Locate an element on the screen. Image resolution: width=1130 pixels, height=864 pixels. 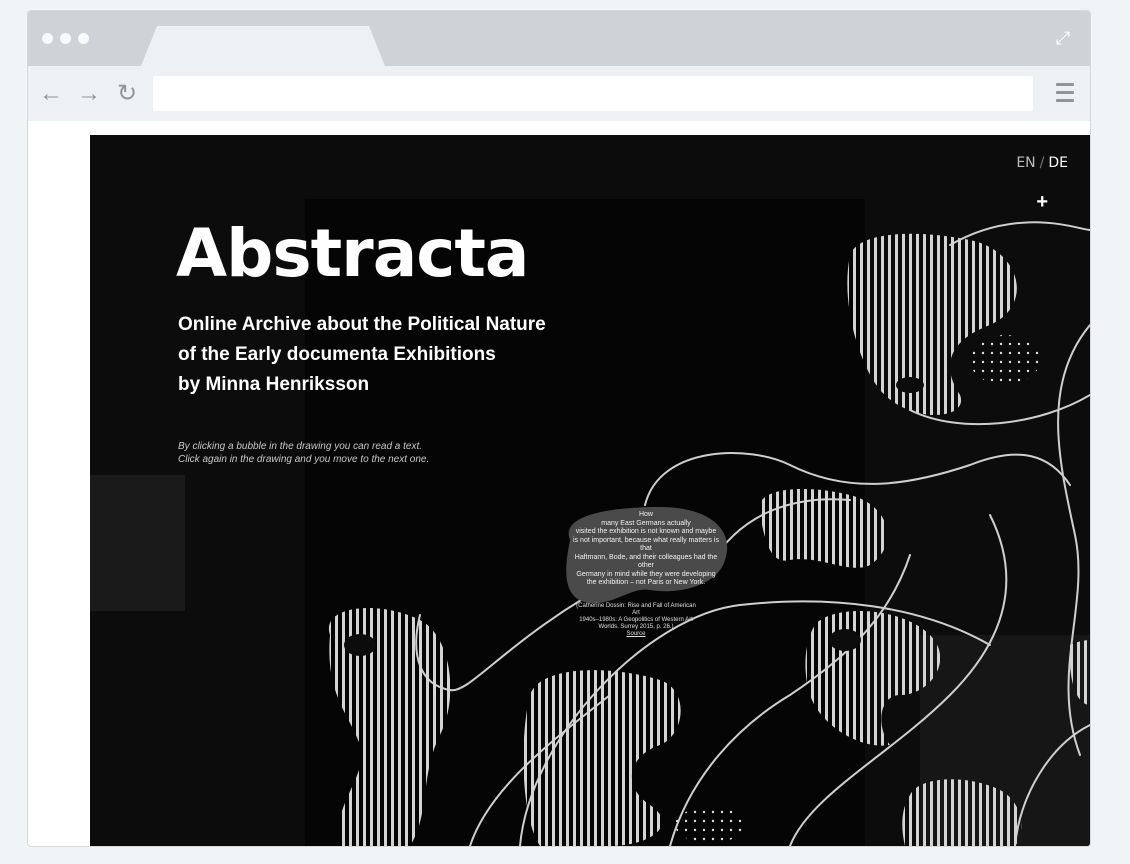
window-zoom-dot is located at coordinates (83, 38).